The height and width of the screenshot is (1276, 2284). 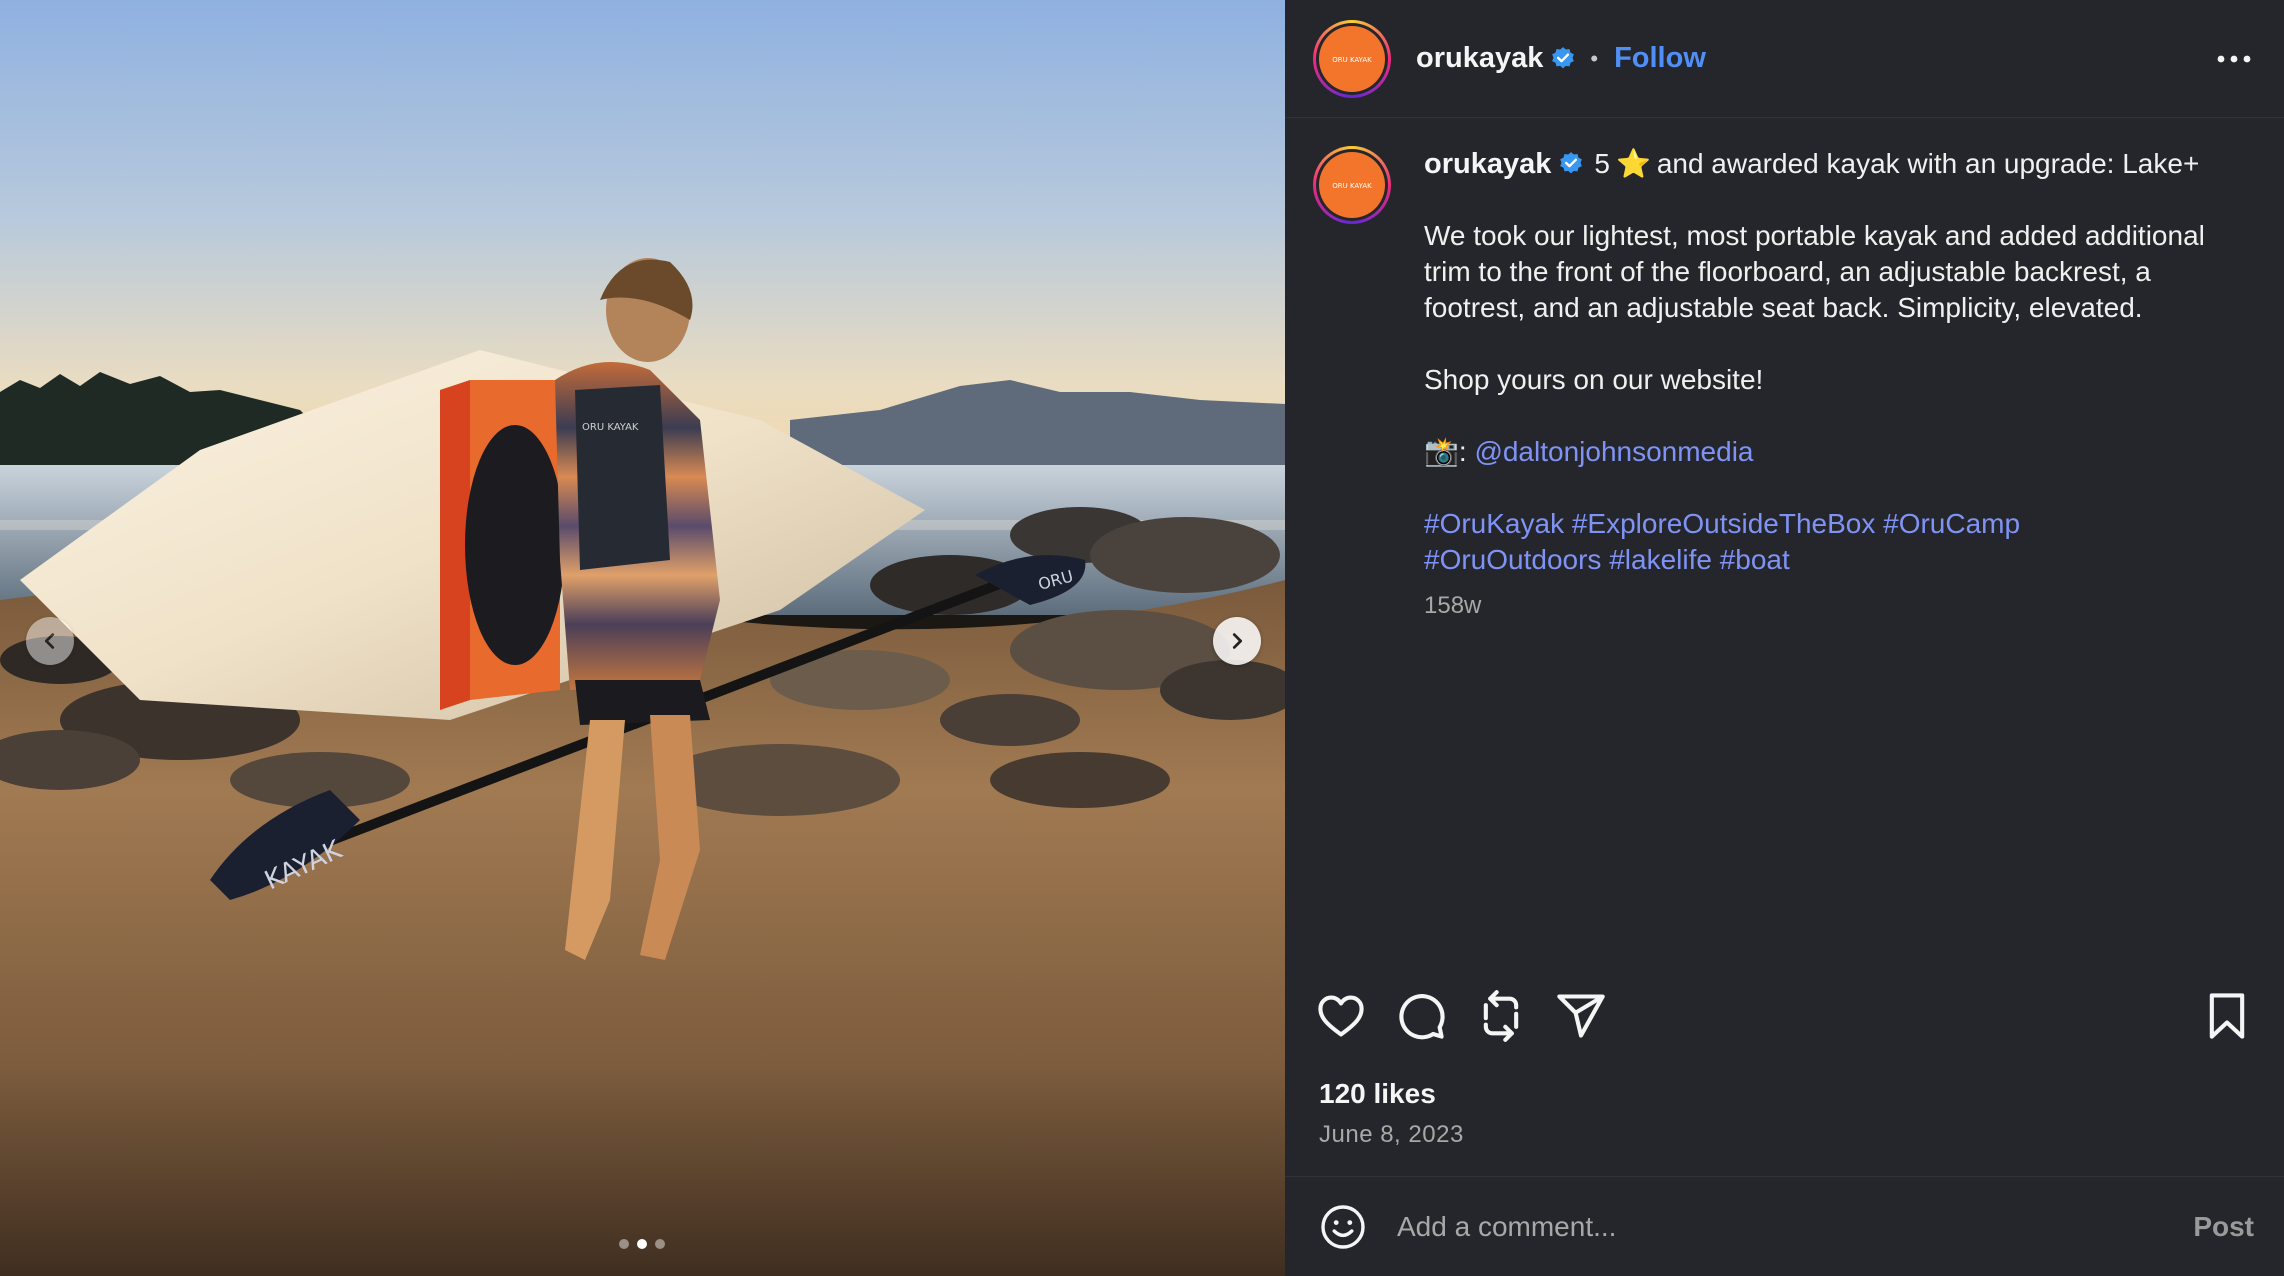 I want to click on carousel-next-button, so click(x=1237, y=641).